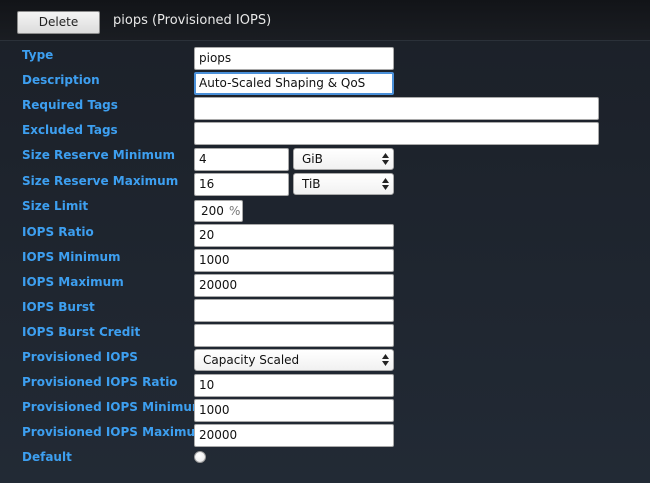 The height and width of the screenshot is (483, 650). Describe the element at coordinates (294, 410) in the screenshot. I see `provisioned-iops-minimum-input: 1000` at that location.